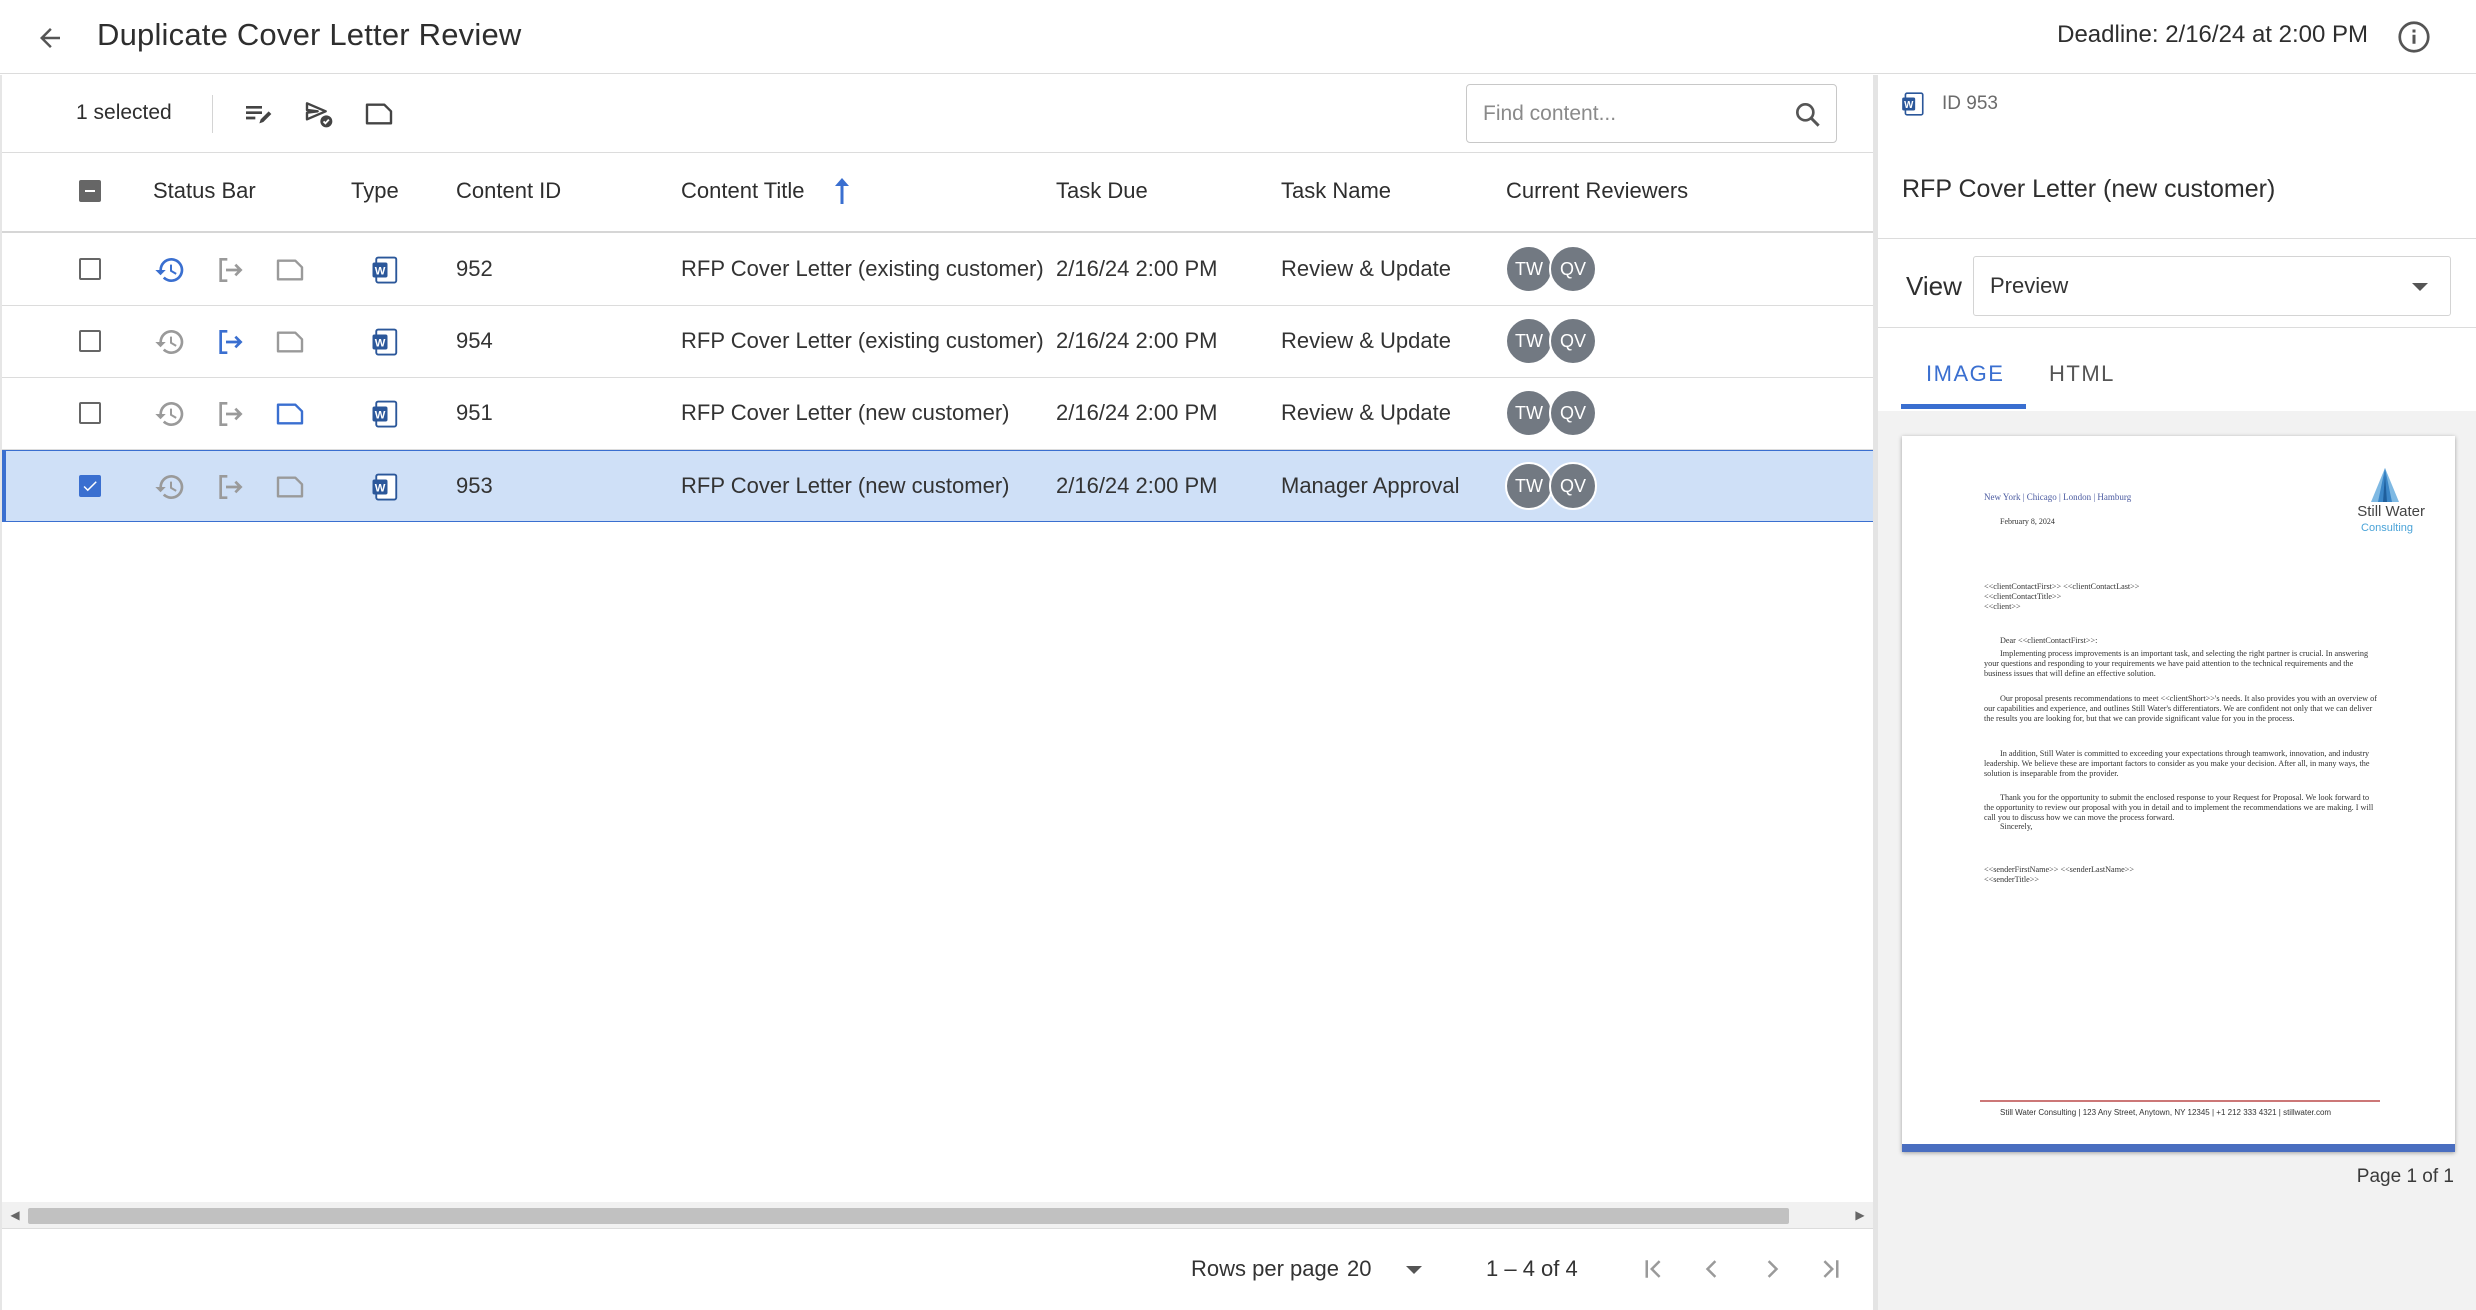  Describe the element at coordinates (1597, 191) in the screenshot. I see `column-header-current-reviewers: Current Reviewers` at that location.